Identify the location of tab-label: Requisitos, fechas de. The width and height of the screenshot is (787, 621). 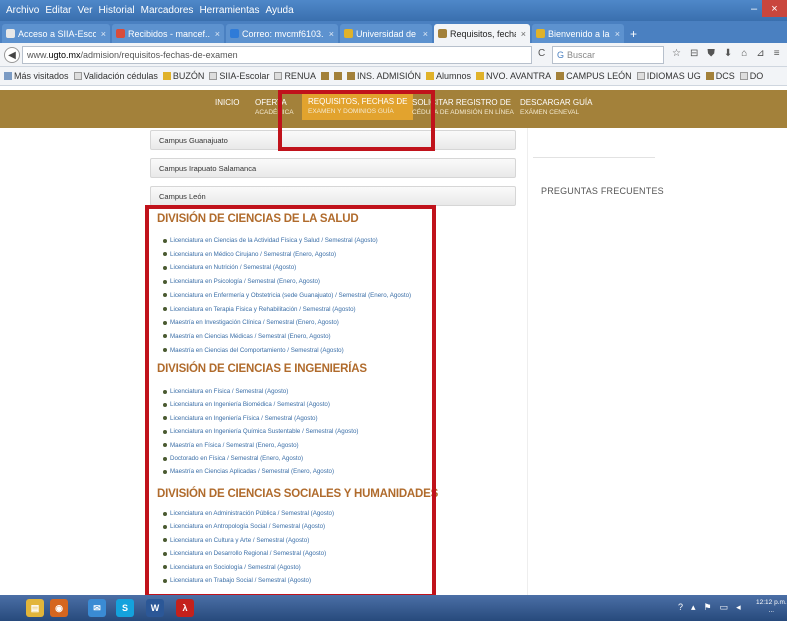
(483, 33).